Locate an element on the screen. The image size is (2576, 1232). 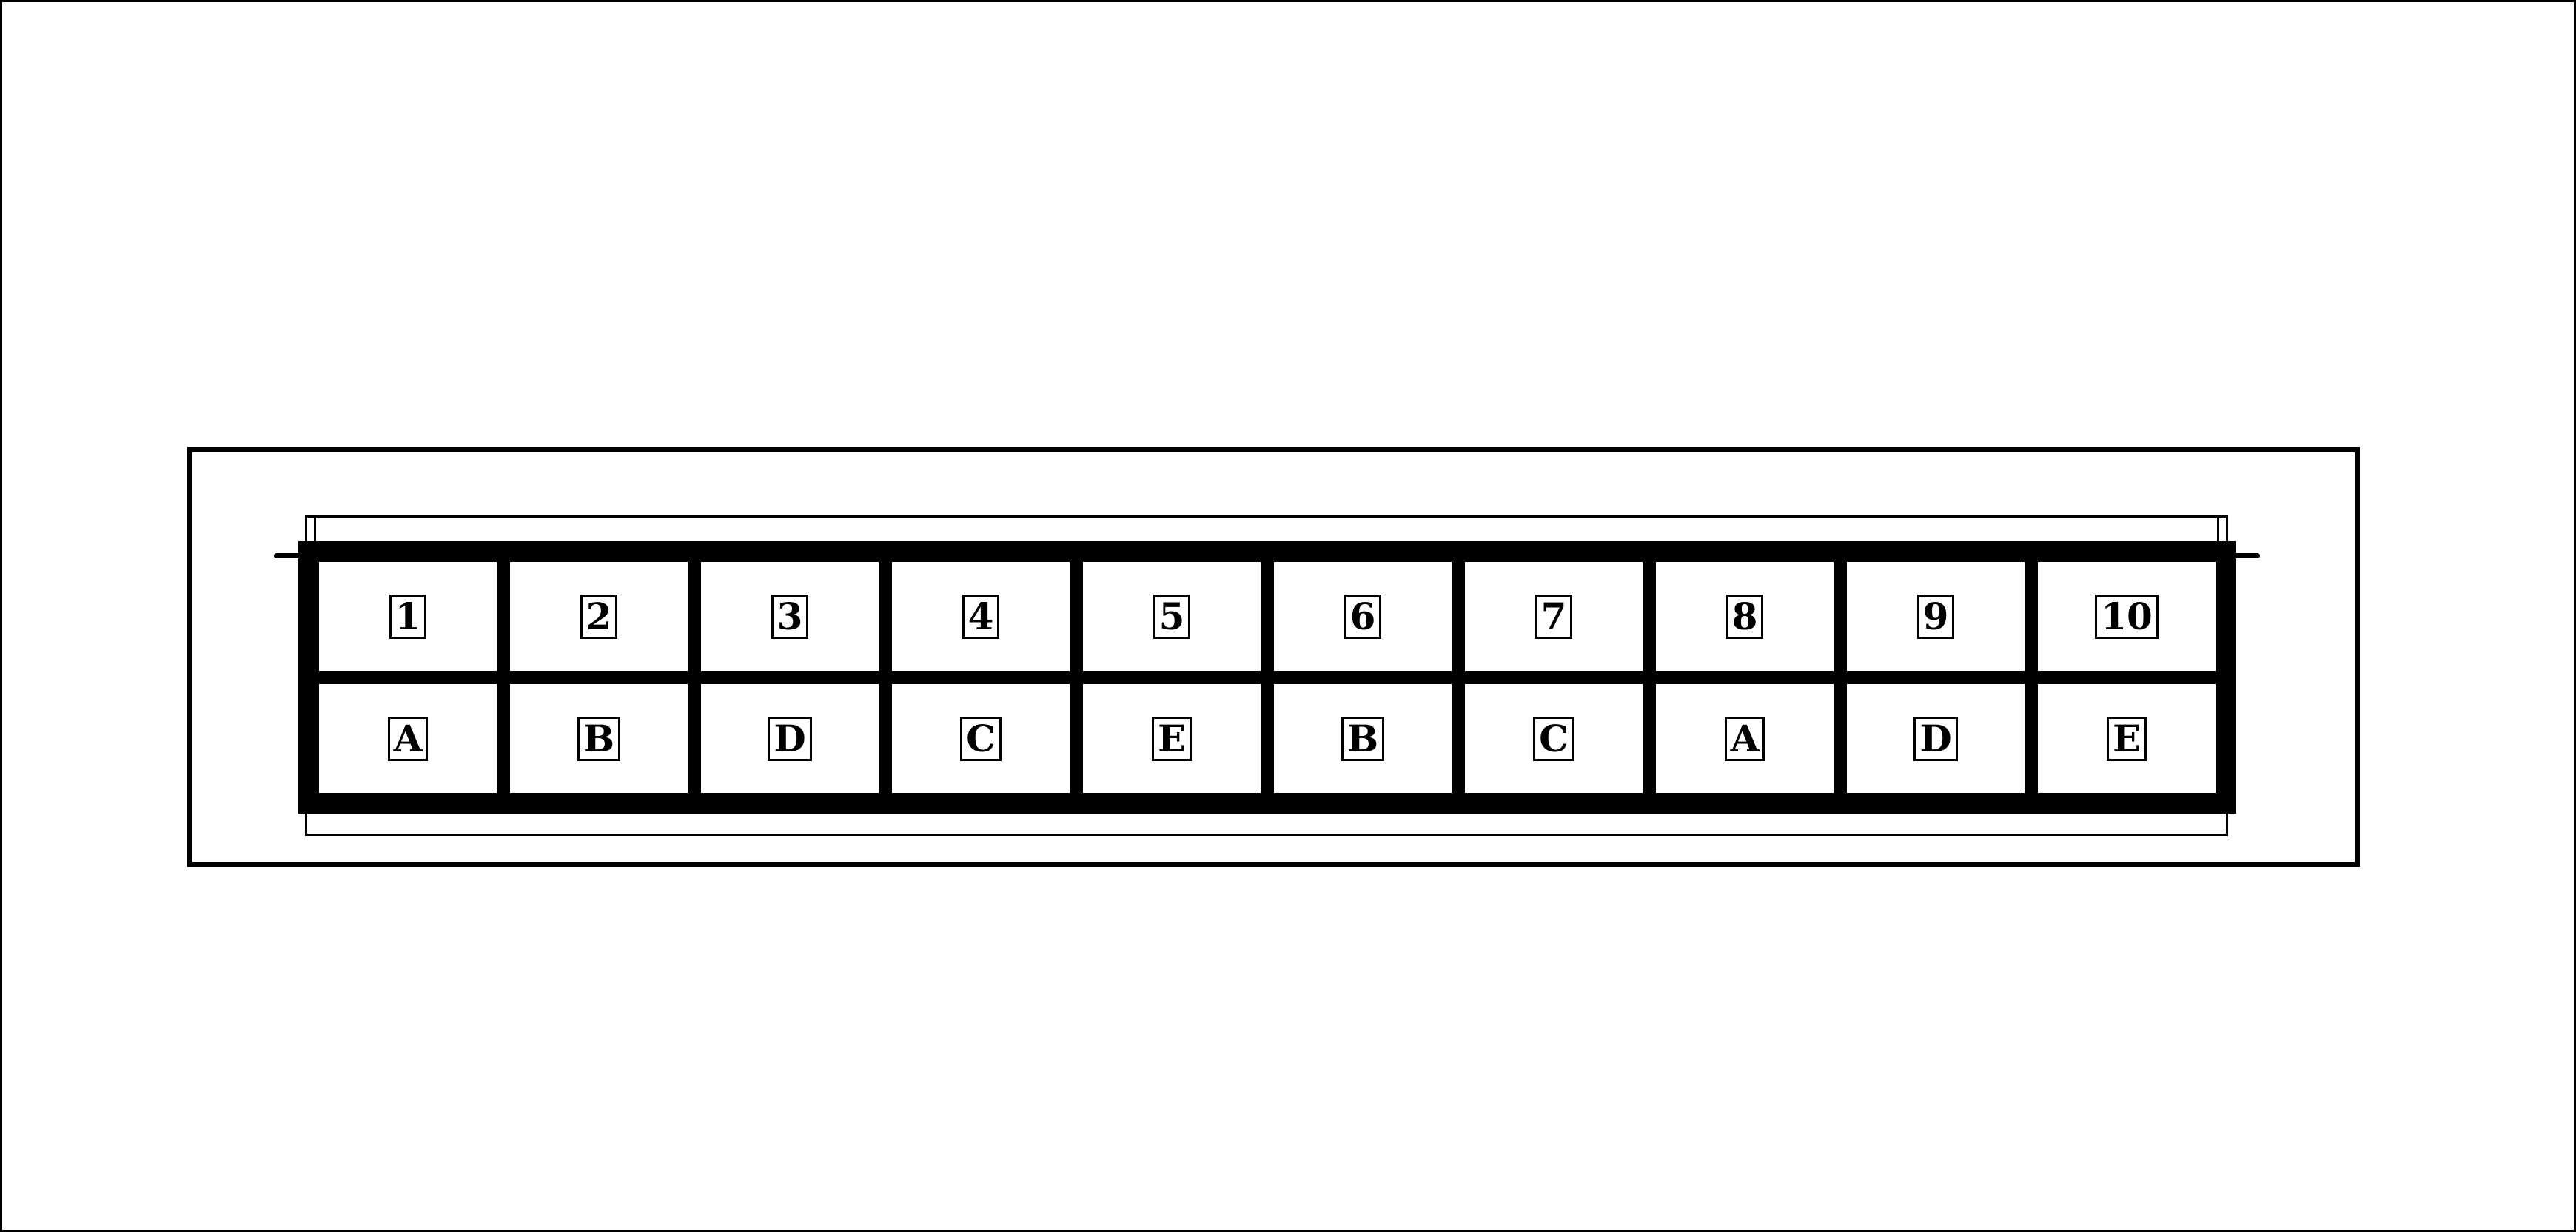
number-label: 4 is located at coordinates (981, 616).